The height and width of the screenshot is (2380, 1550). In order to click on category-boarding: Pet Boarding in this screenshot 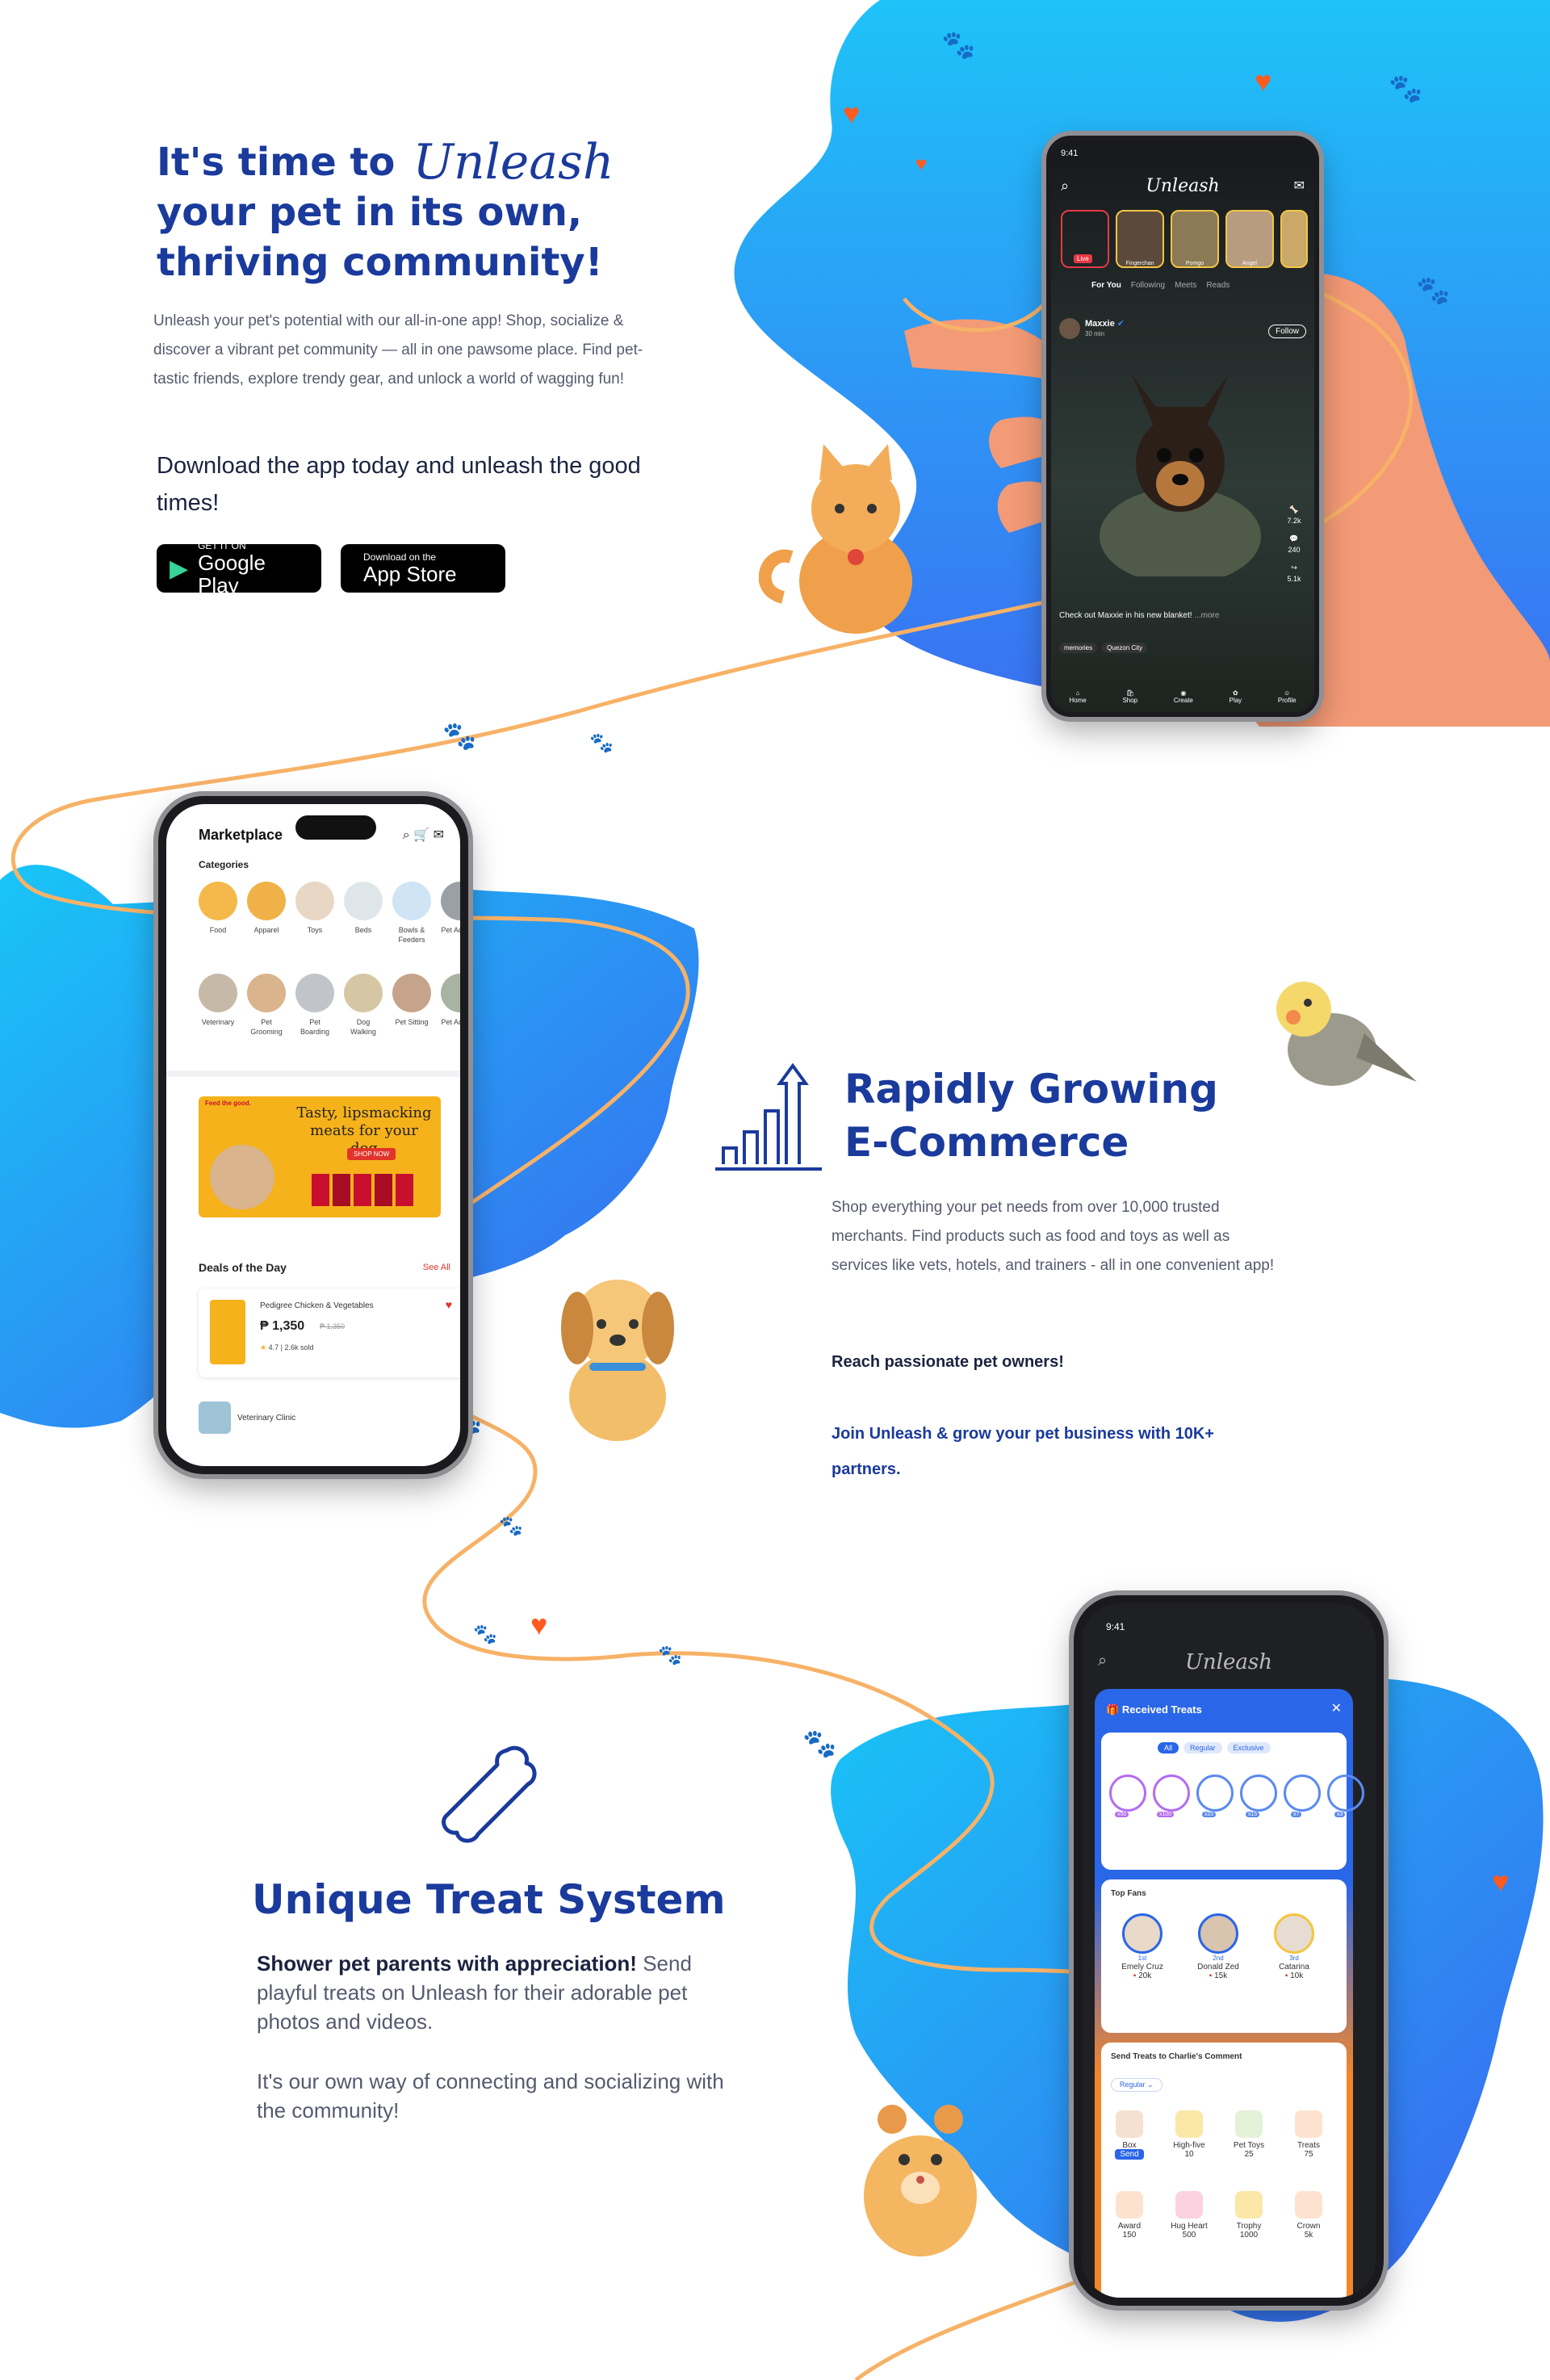, I will do `click(314, 1005)`.